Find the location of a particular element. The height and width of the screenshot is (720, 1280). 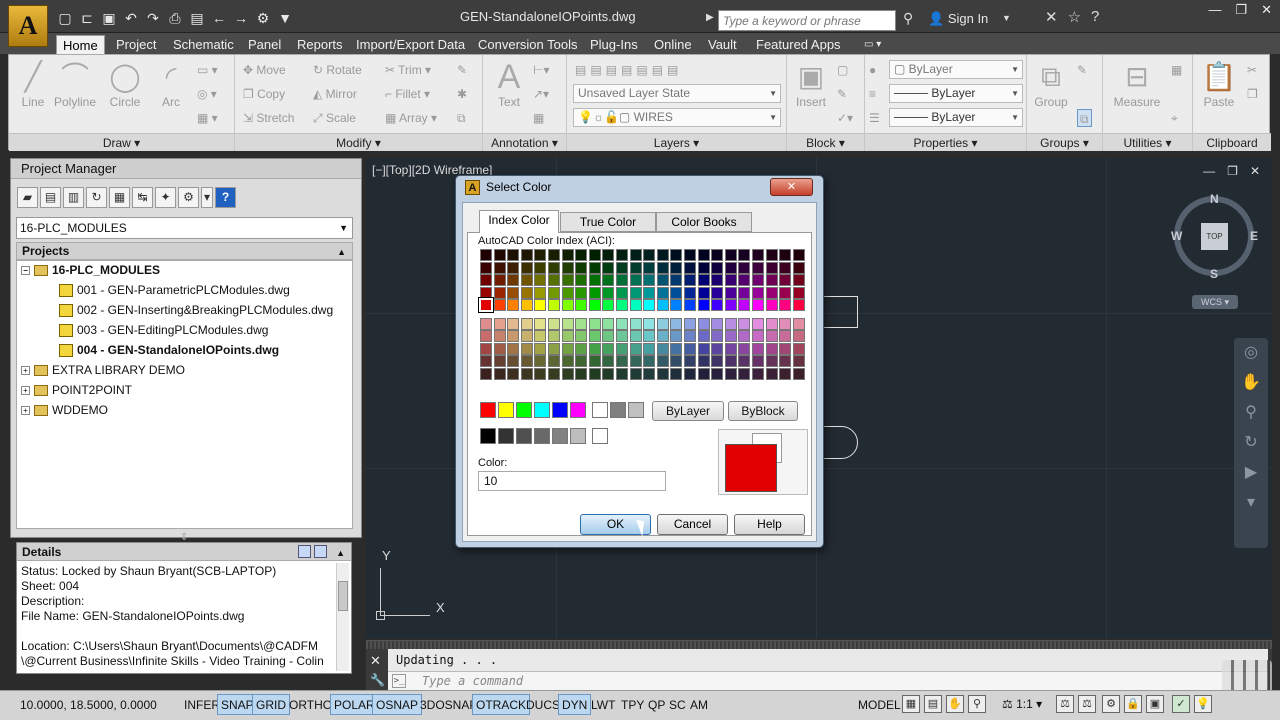

group-tool: ⧉ Group is located at coordinates (1051, 84).